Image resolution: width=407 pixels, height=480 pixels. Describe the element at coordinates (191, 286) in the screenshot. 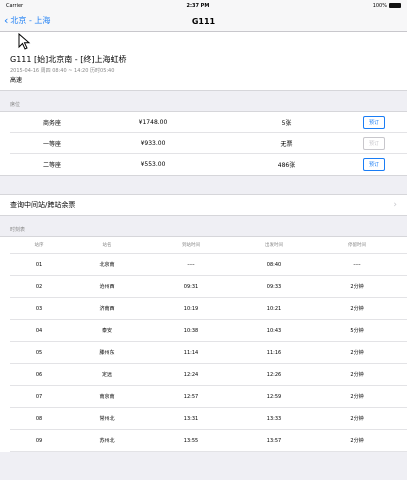

I see `arrive-time: 09:31` at that location.